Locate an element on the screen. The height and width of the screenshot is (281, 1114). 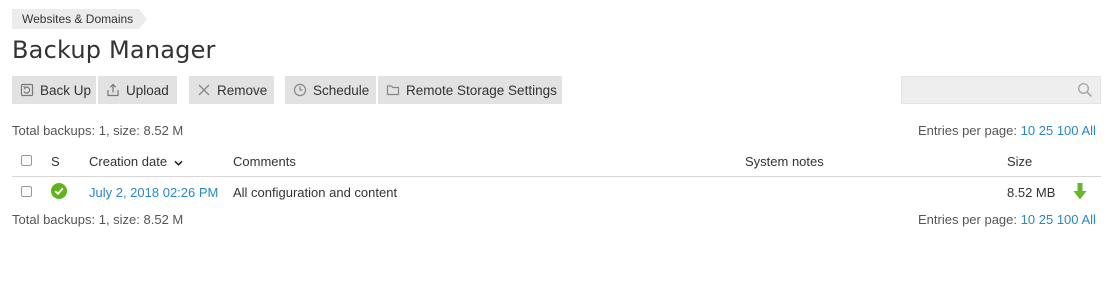
remote-storage-settings-label: Remote Storage Settings is located at coordinates (481, 90).